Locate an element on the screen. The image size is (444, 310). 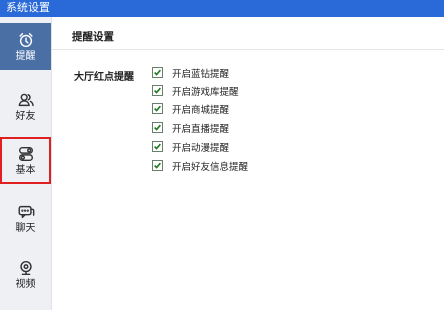
sidebar-item-video: 视频 is located at coordinates (25, 274).